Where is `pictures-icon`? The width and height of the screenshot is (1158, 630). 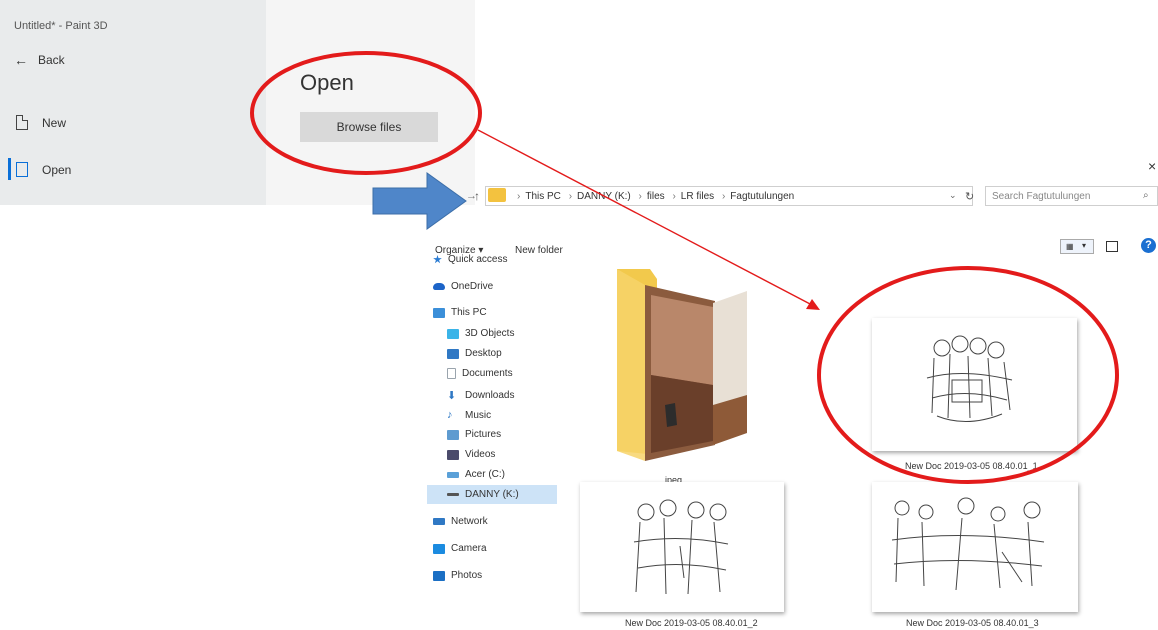
pictures-icon is located at coordinates (453, 434).